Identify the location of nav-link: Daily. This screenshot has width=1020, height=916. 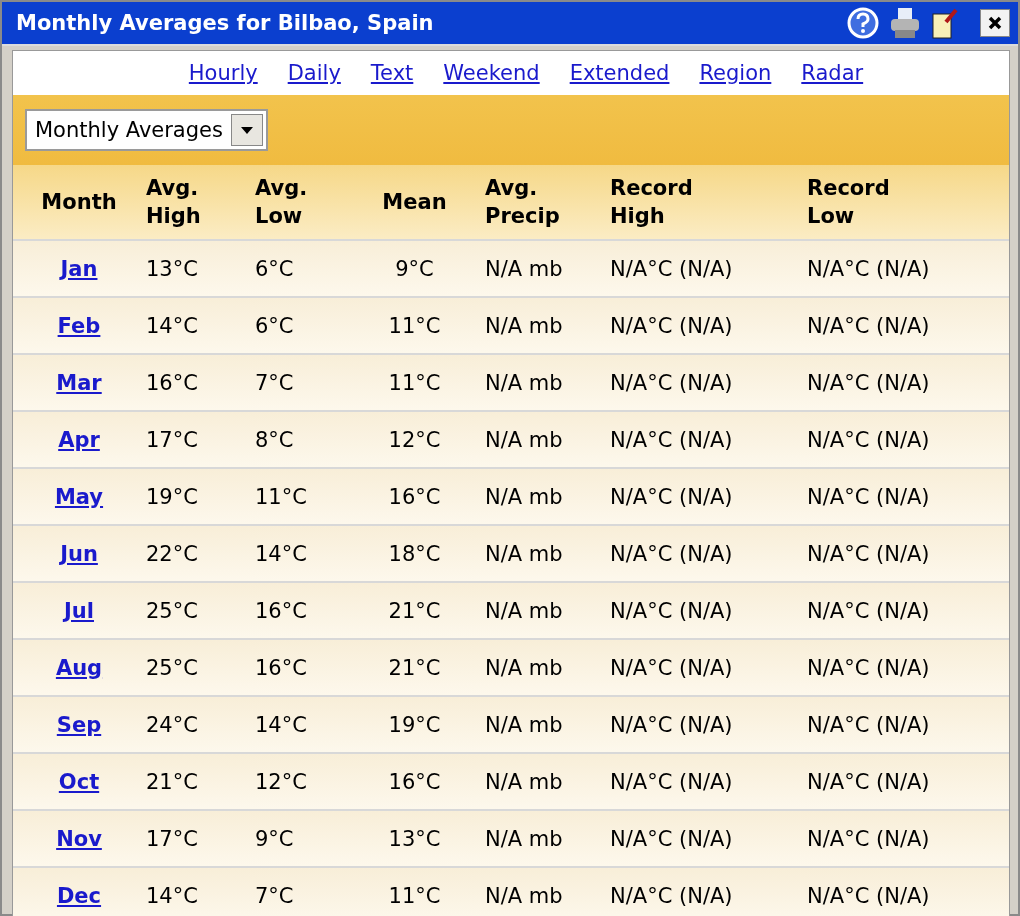
(314, 73).